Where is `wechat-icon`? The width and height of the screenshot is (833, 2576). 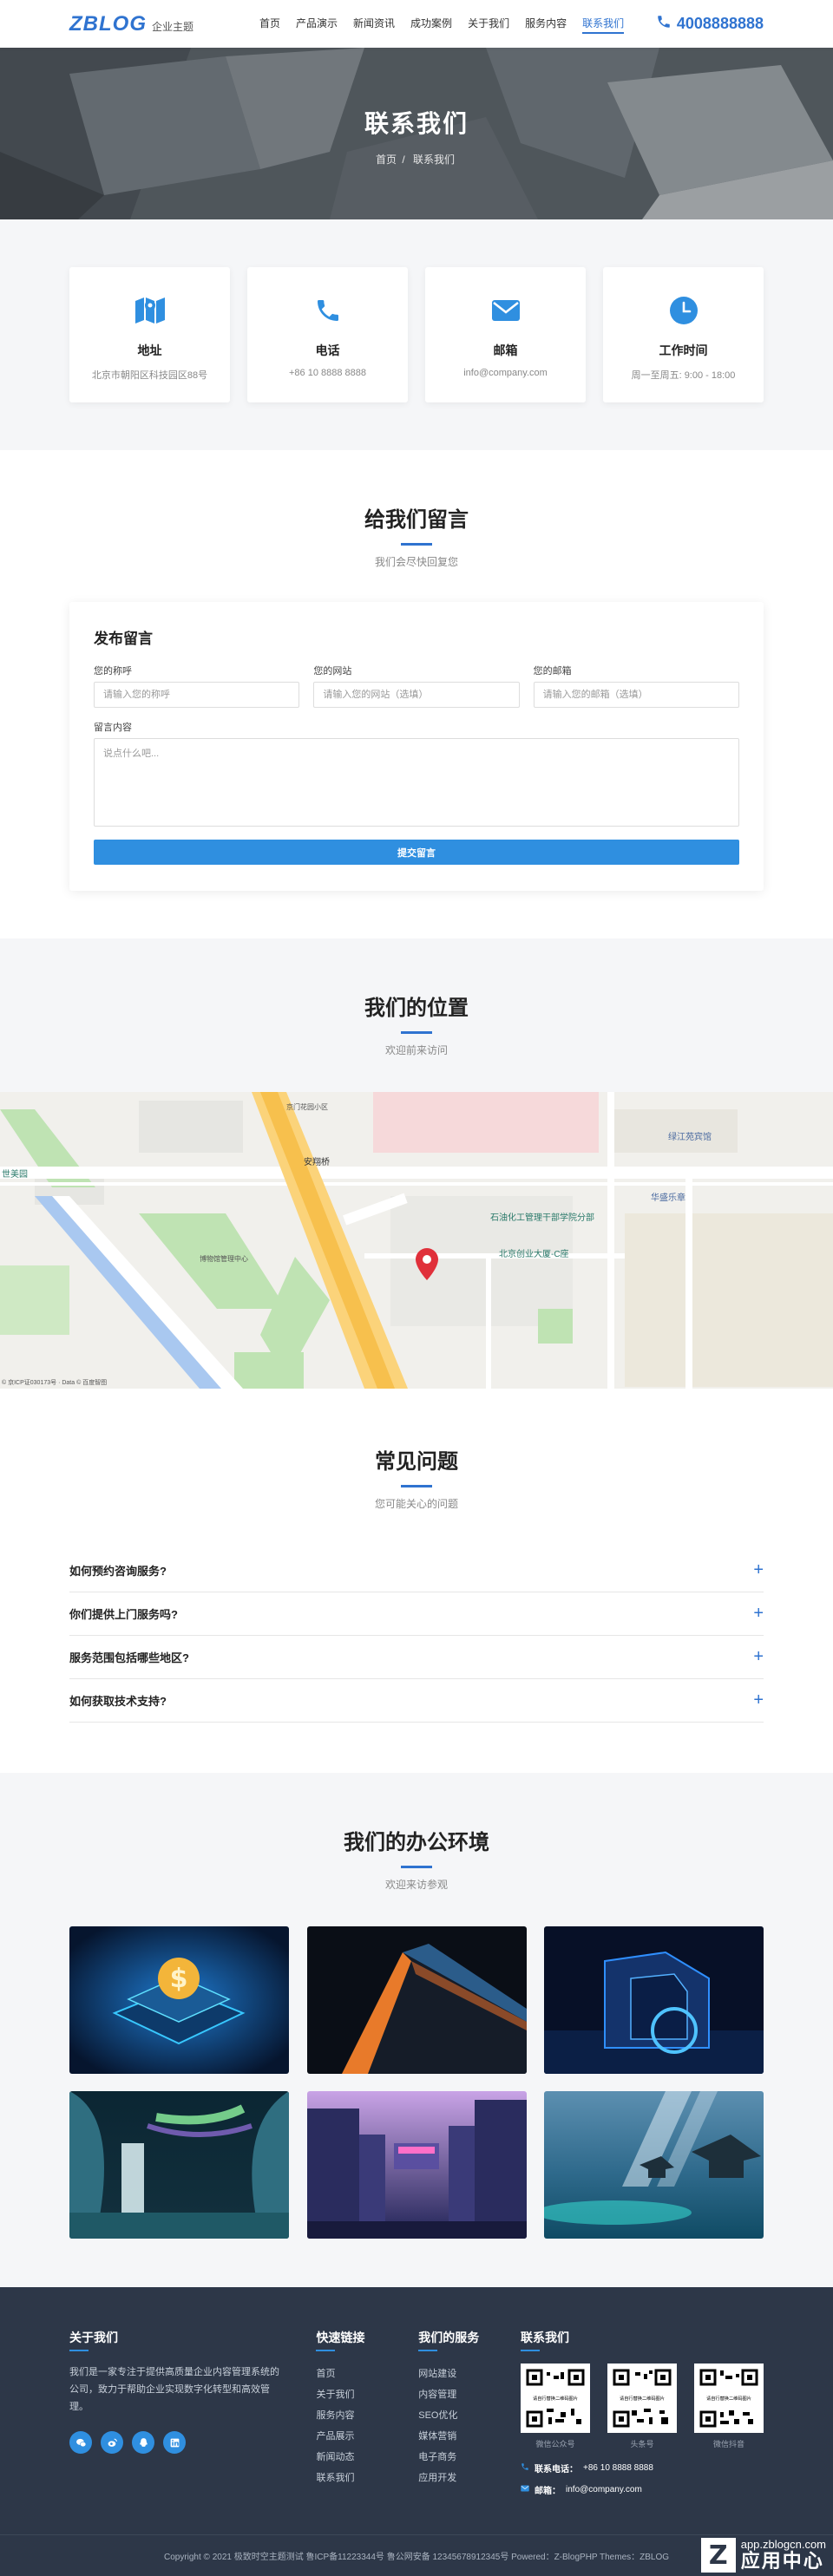
wechat-icon is located at coordinates (80, 2442).